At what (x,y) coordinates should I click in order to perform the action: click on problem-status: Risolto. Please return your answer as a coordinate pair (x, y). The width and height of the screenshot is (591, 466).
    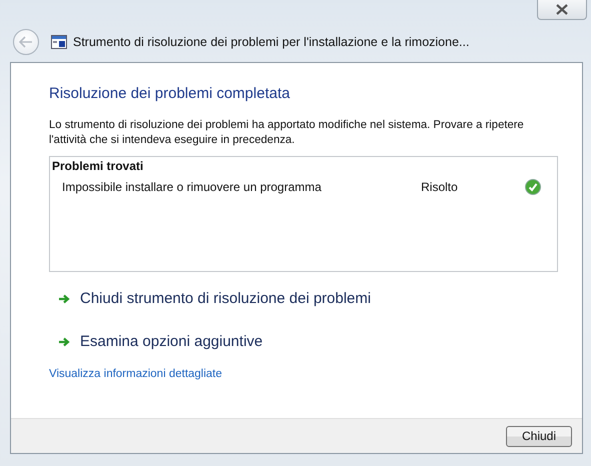
    Looking at the image, I should click on (440, 187).